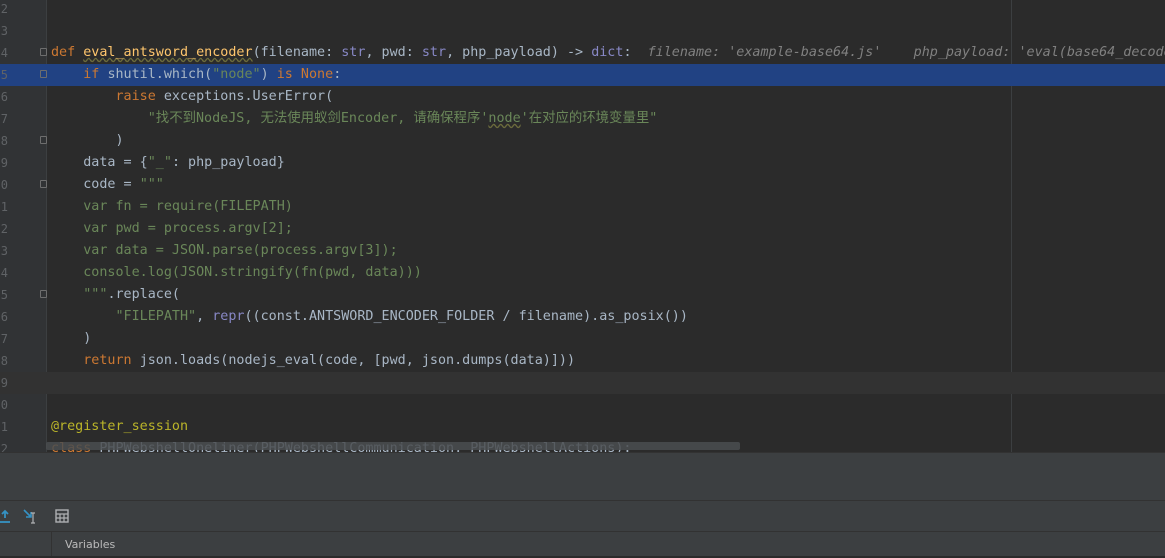  I want to click on evaluate-table-icon, so click(62, 516).